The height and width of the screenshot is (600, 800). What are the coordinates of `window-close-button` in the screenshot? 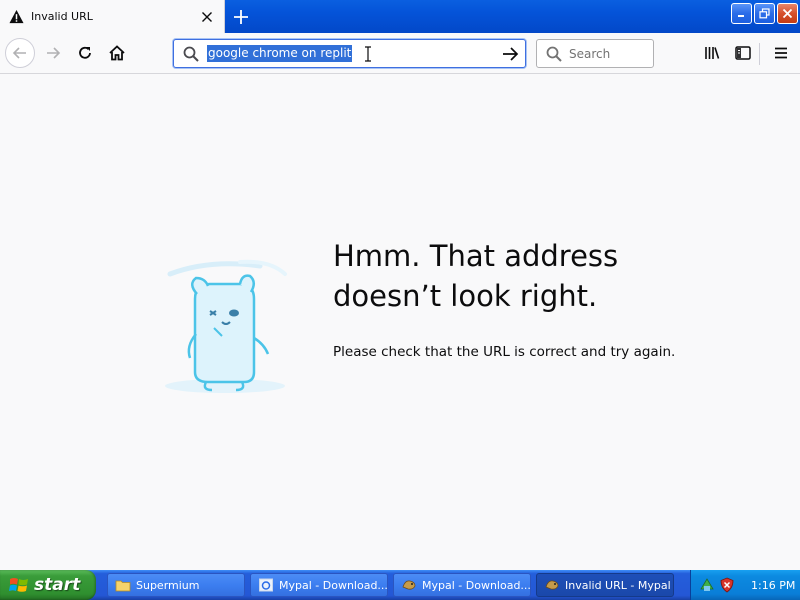 It's located at (787, 13).